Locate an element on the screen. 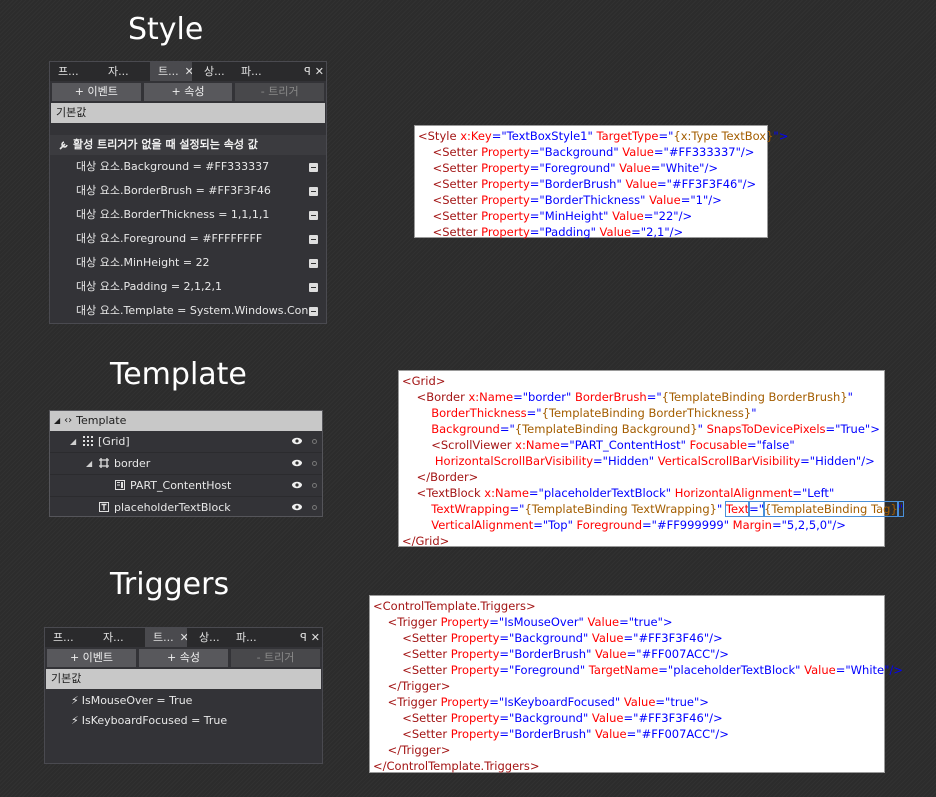 This screenshot has height=797, width=936. code-token: Left is located at coordinates (818, 493).